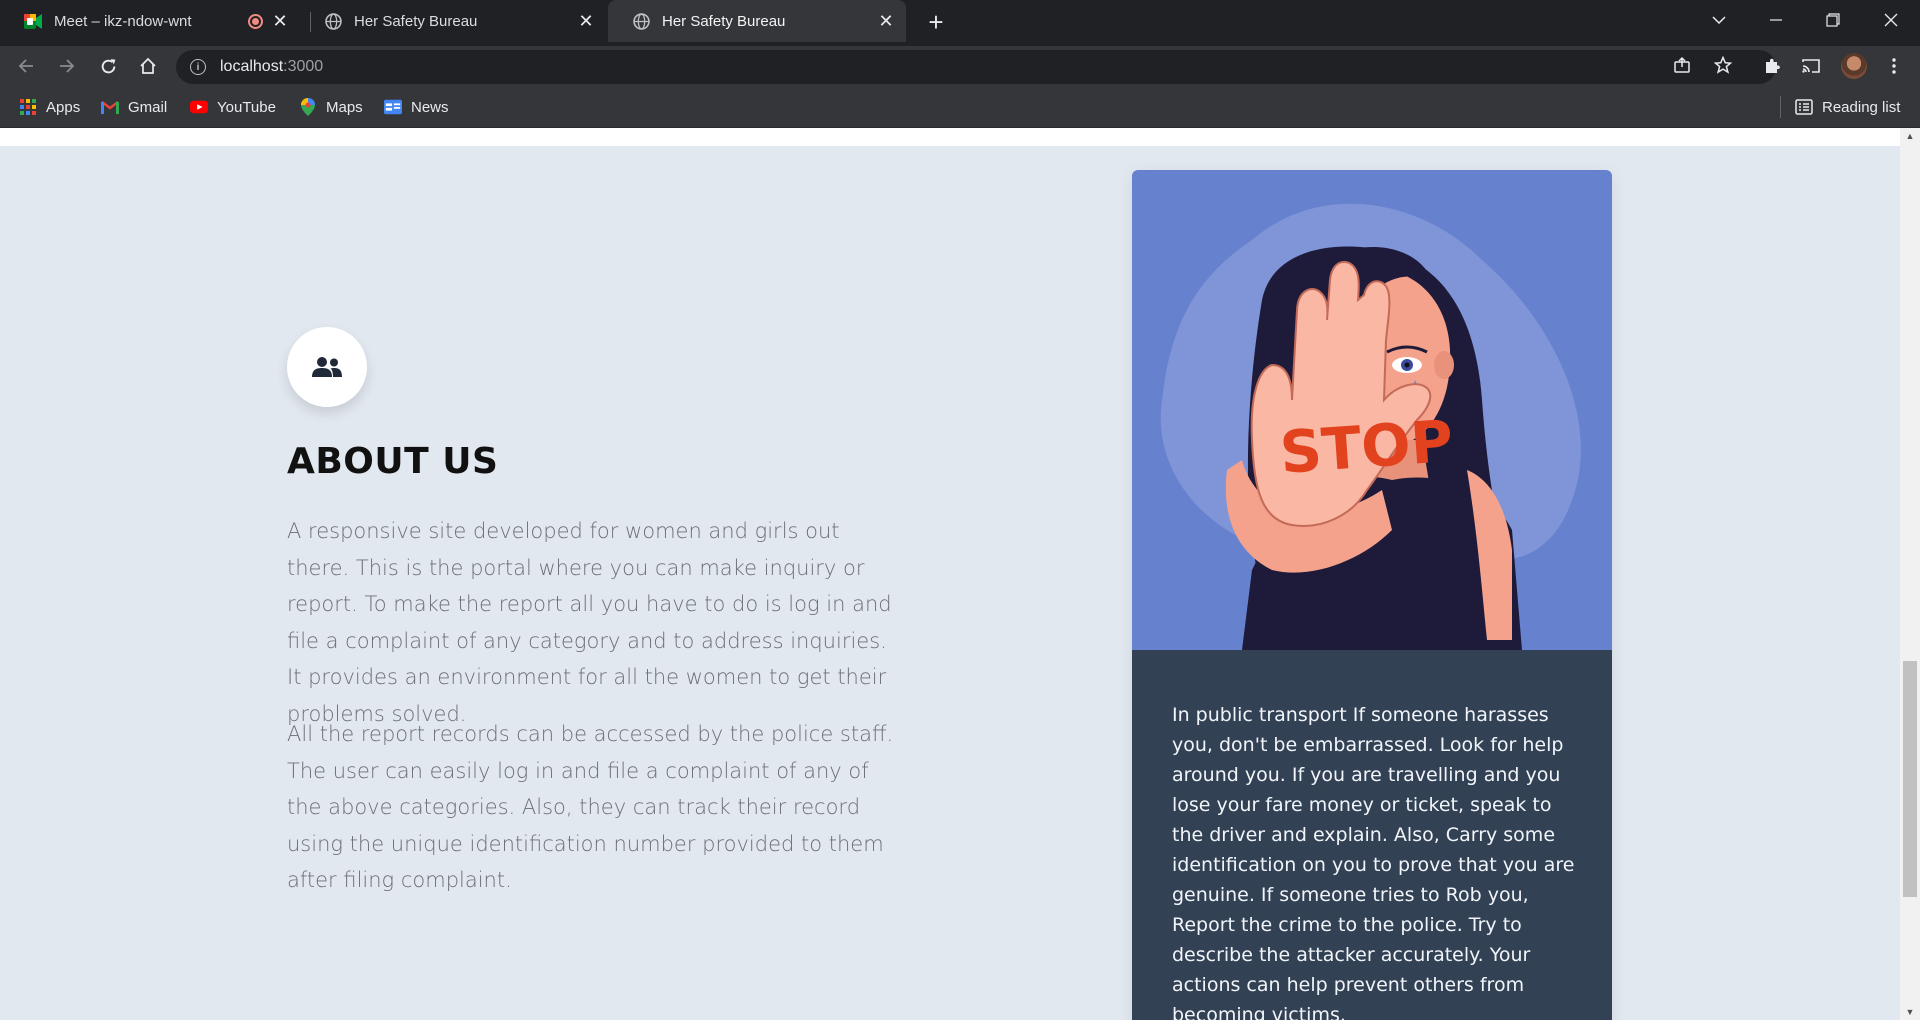  Describe the element at coordinates (1780, 107) in the screenshot. I see `bookmarks-separator` at that location.